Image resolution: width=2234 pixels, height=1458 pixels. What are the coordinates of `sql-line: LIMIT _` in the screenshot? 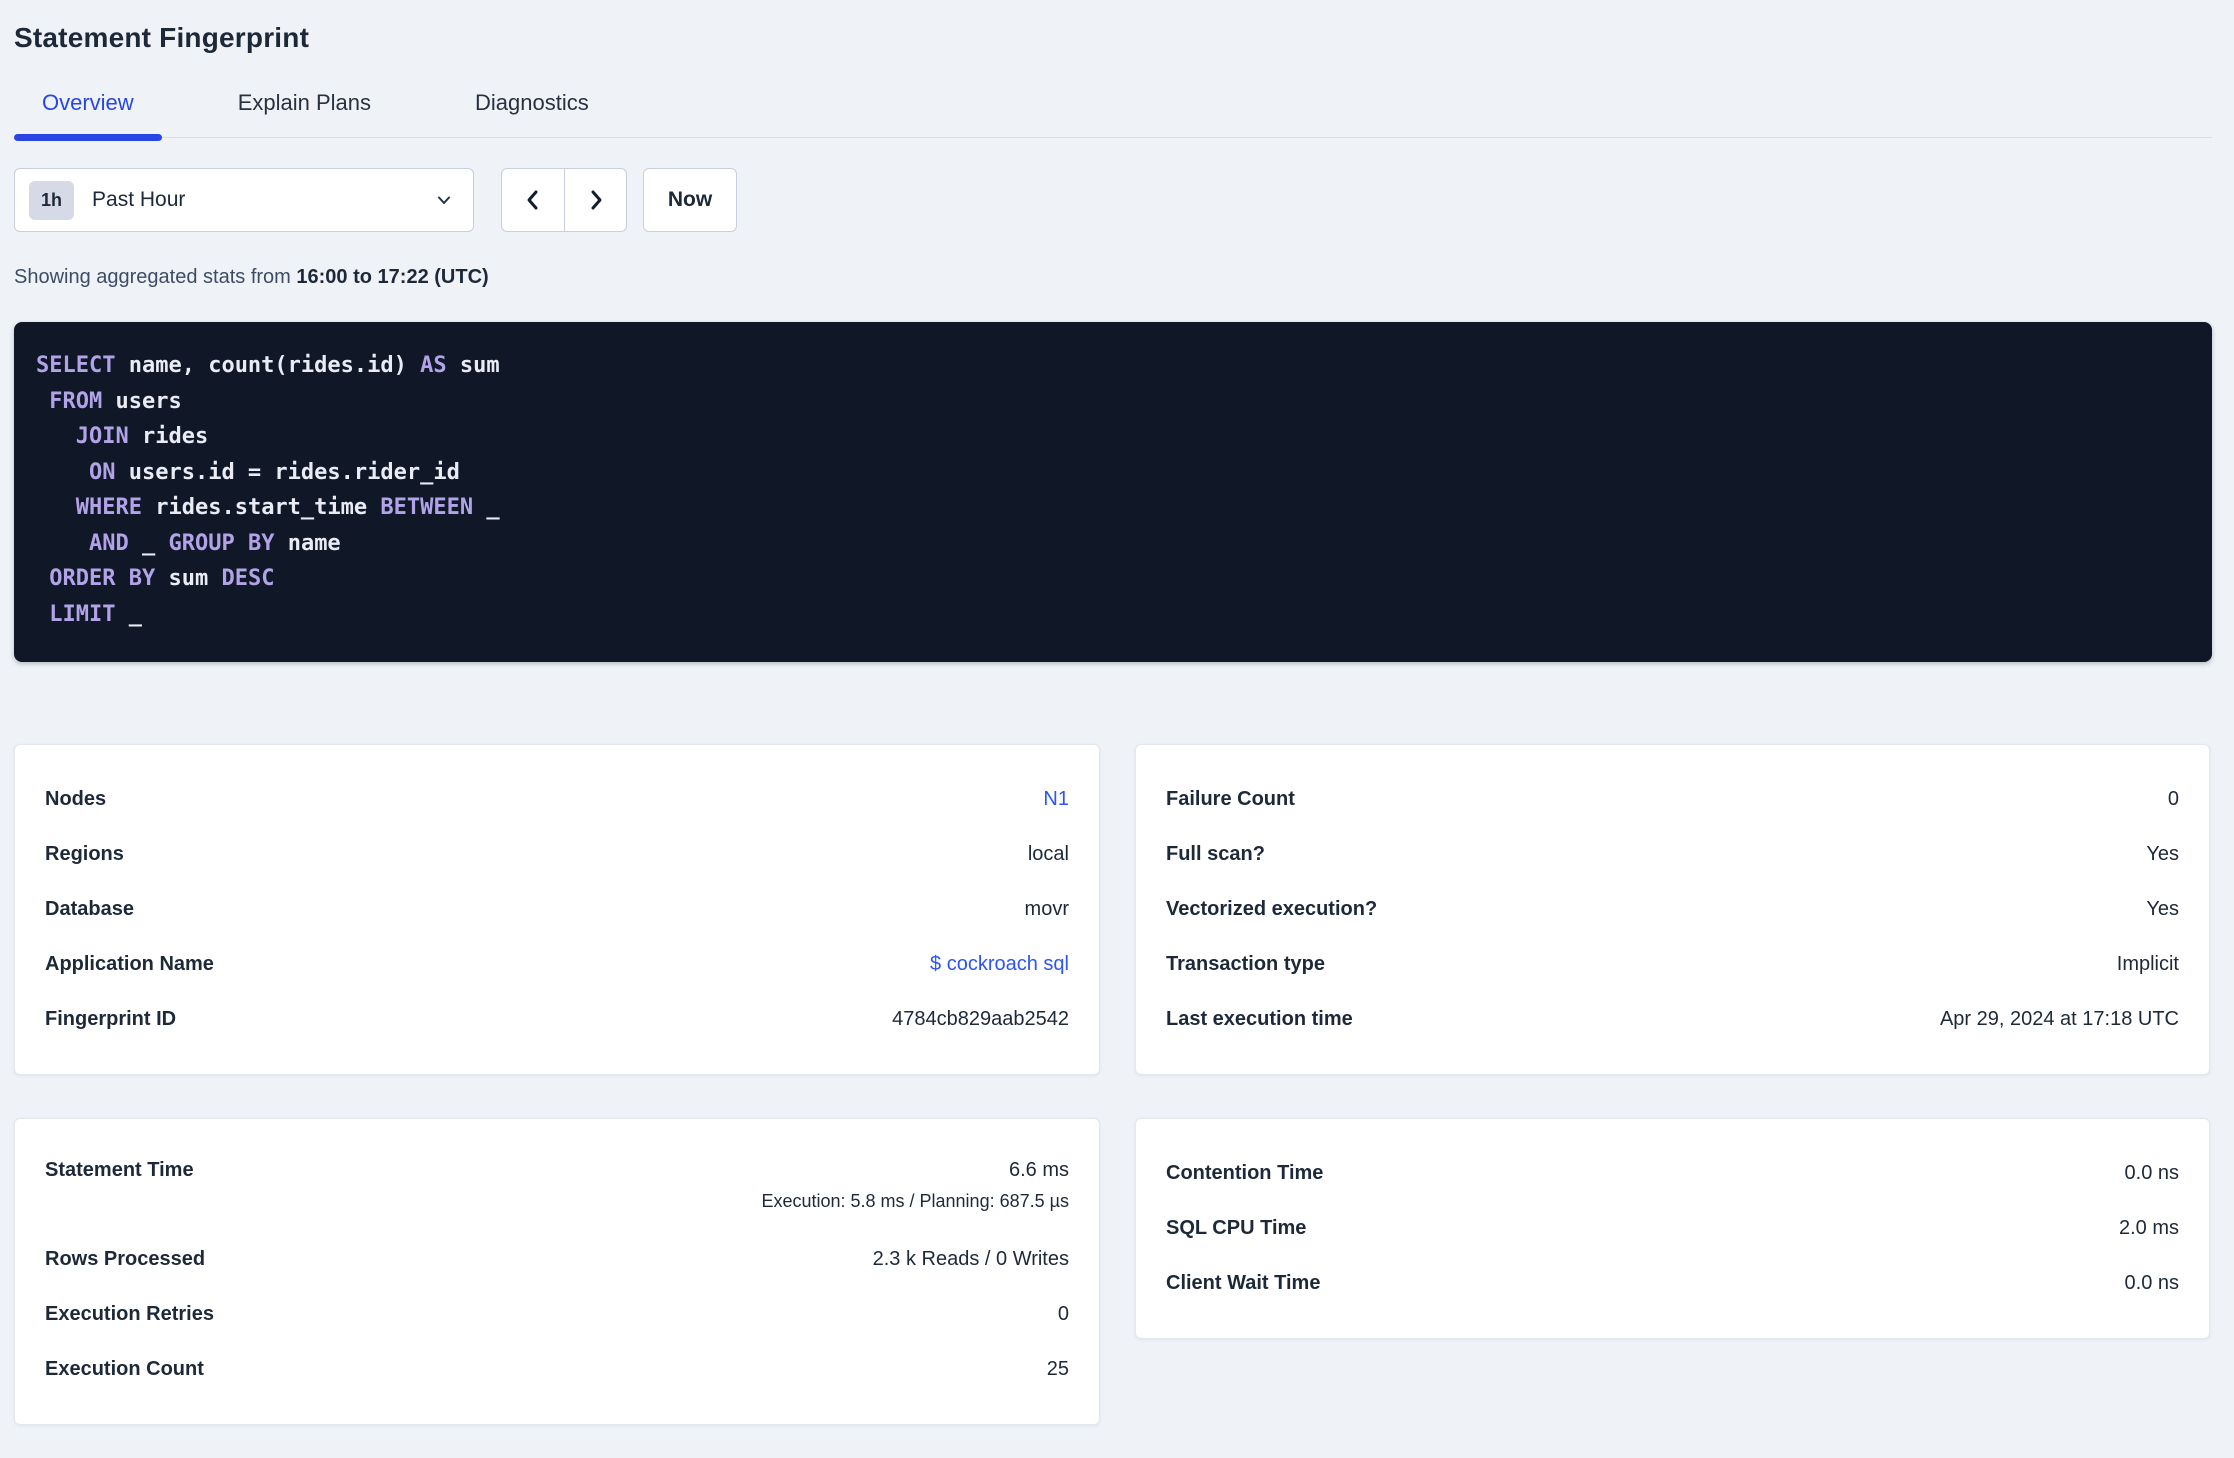 It's located at (1113, 615).